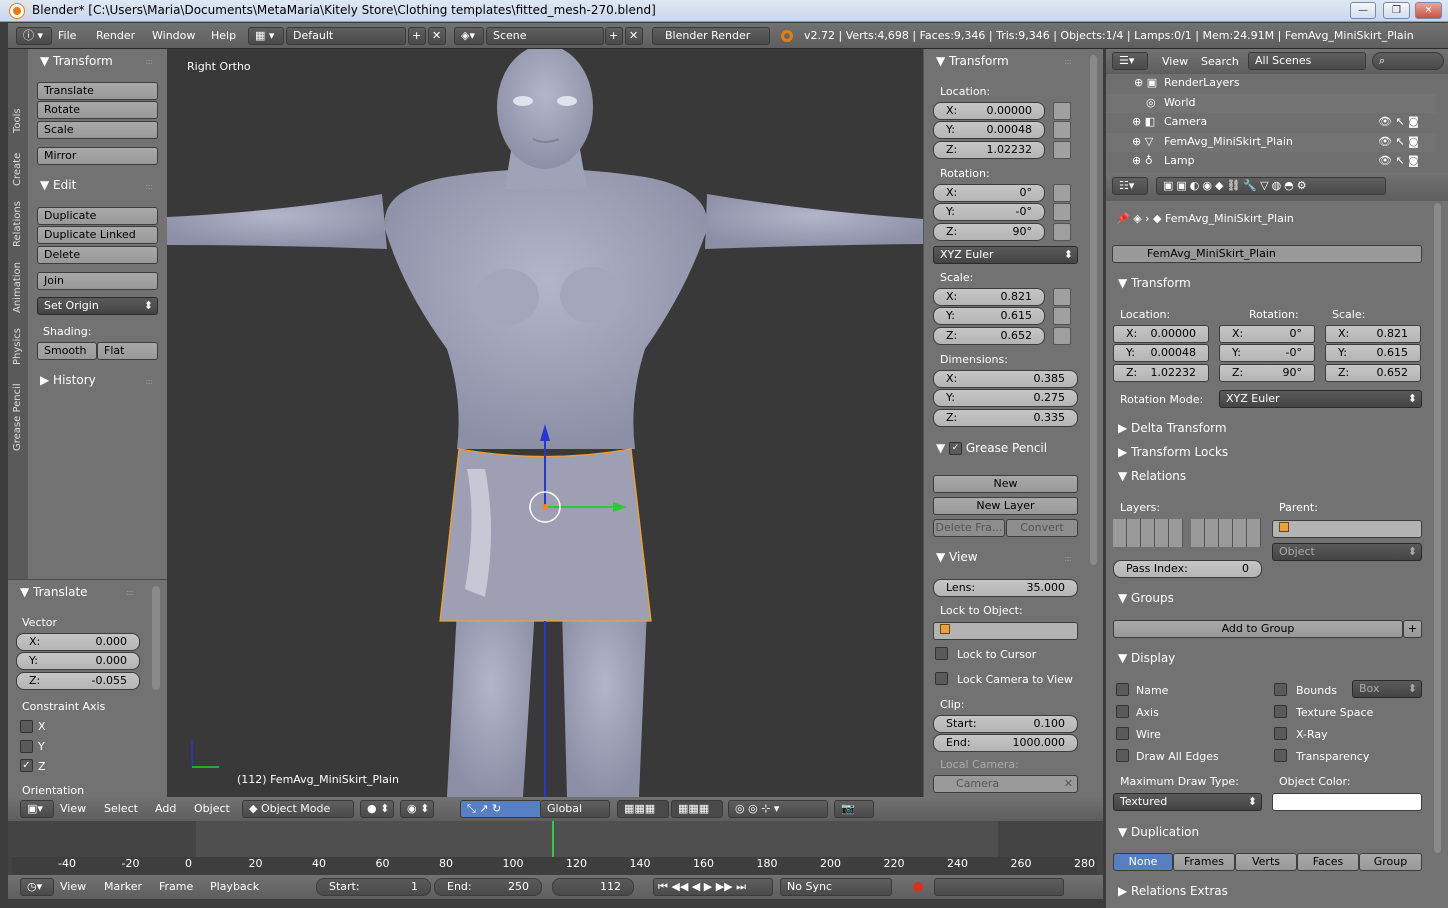 This screenshot has height=908, width=1448. I want to click on display-all-edges-checkbox, so click(1122, 755).